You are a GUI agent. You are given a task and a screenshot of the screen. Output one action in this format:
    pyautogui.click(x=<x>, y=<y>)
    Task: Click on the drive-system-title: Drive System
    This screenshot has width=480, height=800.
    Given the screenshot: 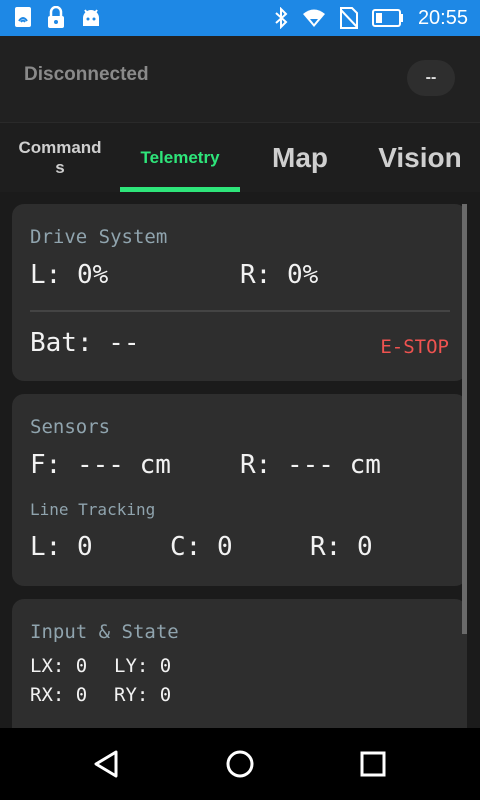 What is the action you would take?
    pyautogui.click(x=99, y=237)
    